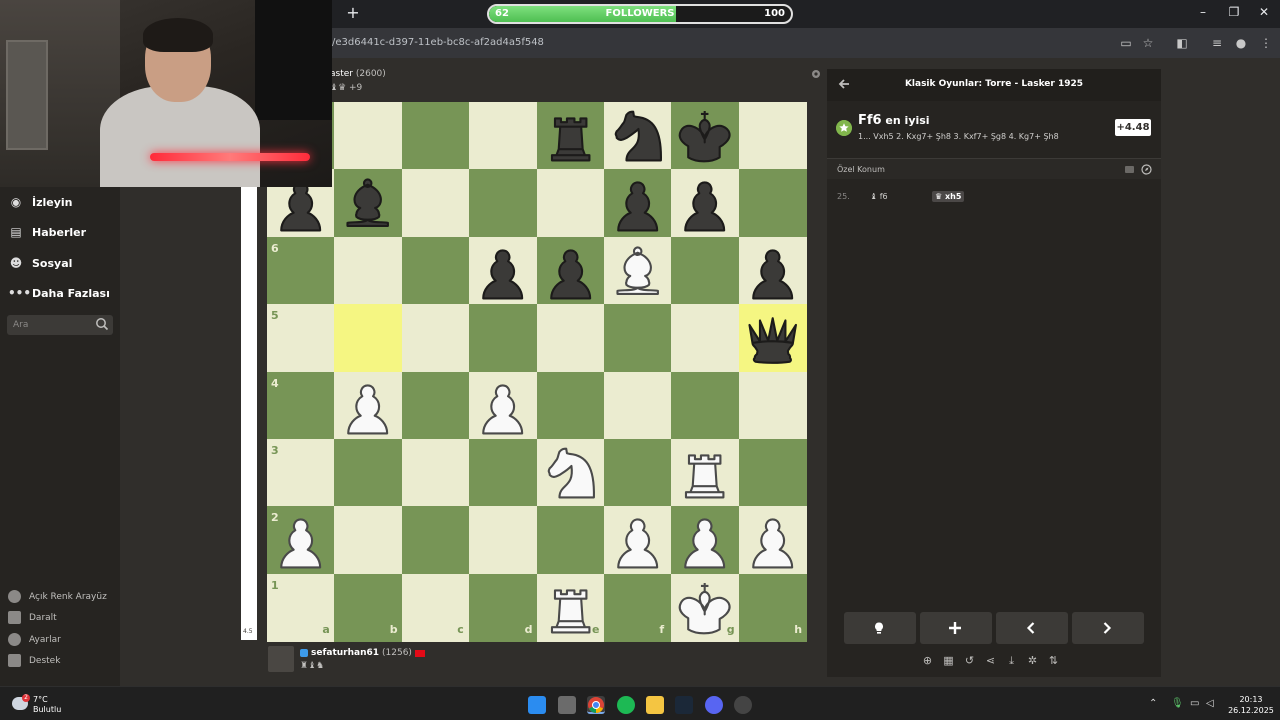  I want to click on board-settings-gear-icon, so click(816, 74).